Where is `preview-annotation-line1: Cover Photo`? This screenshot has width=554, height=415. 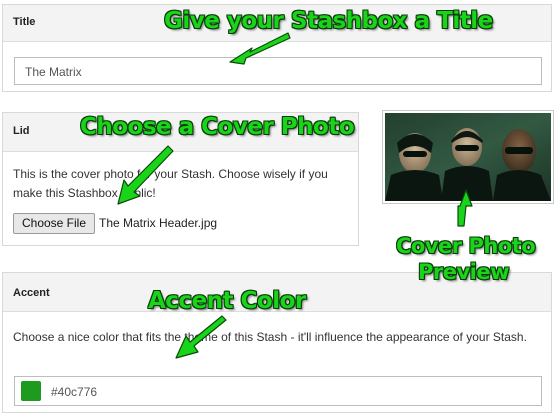 preview-annotation-line1: Cover Photo is located at coordinates (466, 246).